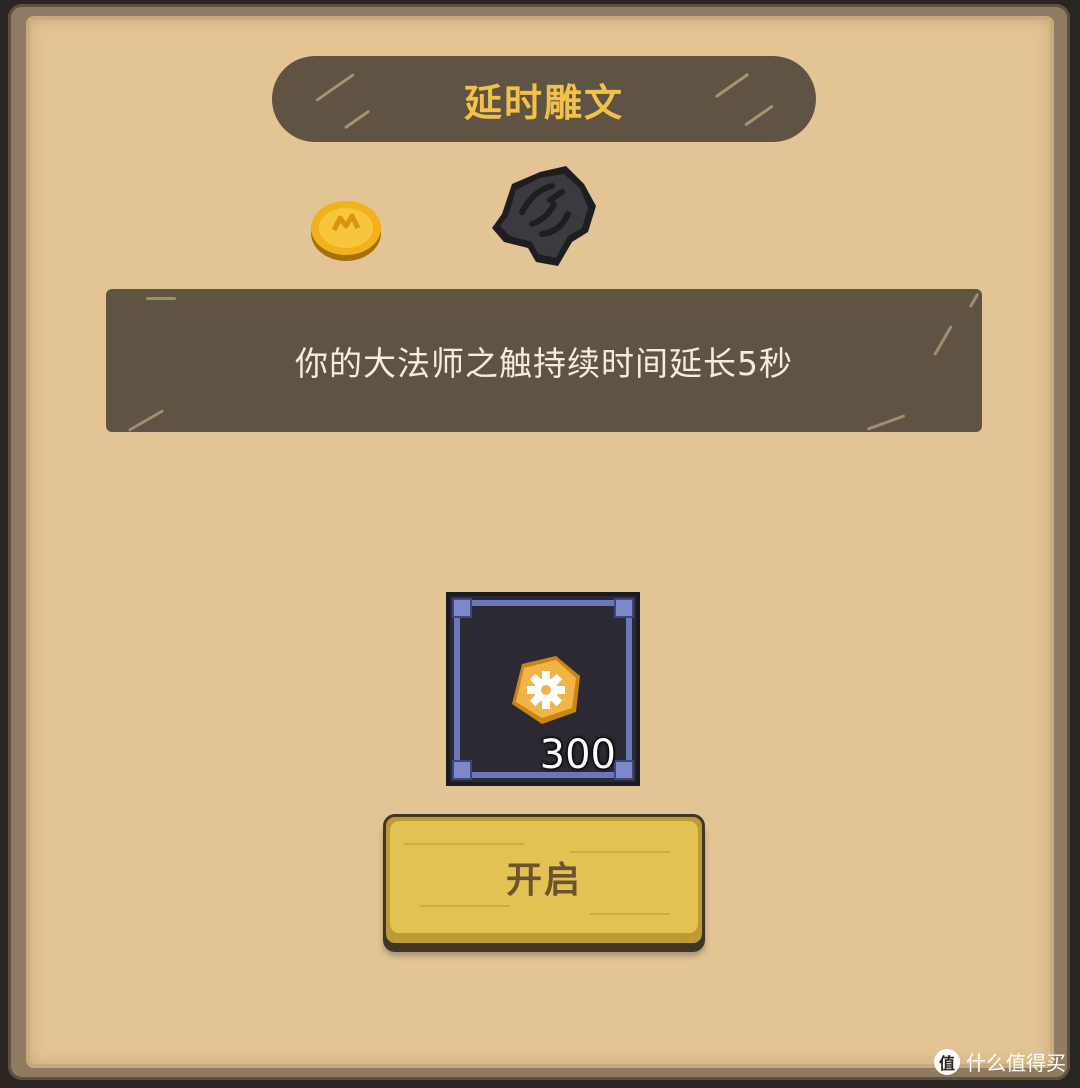 The height and width of the screenshot is (1088, 1080). I want to click on glyph-description: 你的大法师之触持续时间延长5秒, so click(544, 363).